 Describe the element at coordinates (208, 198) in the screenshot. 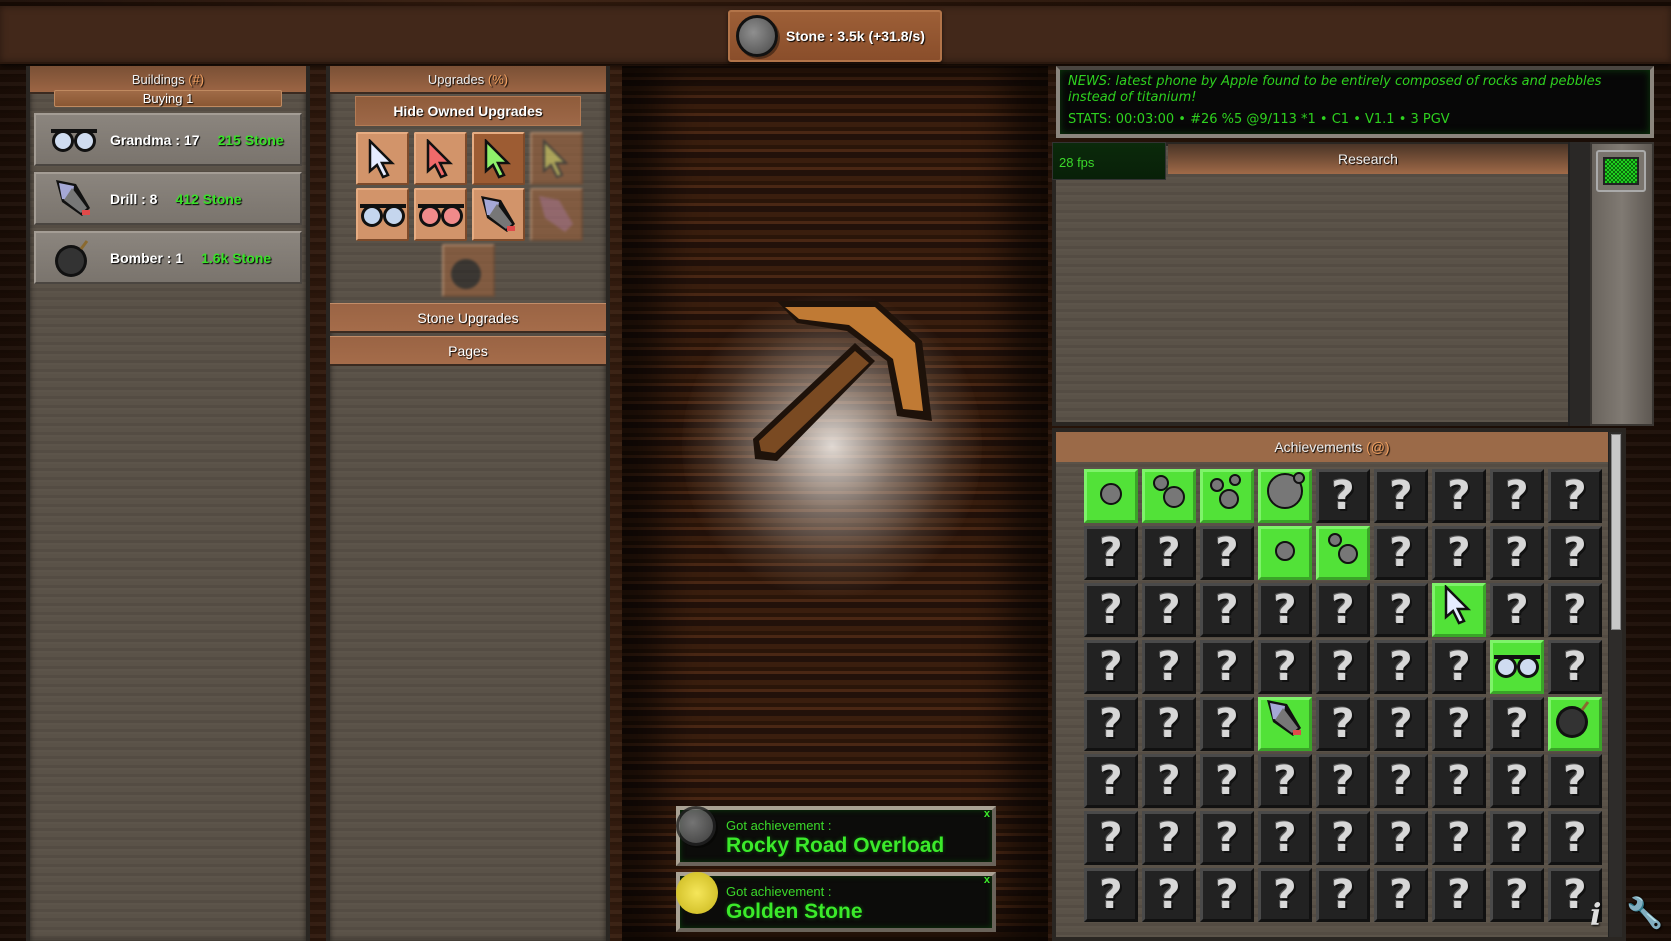

I see `building-cost: 412 Stone` at that location.